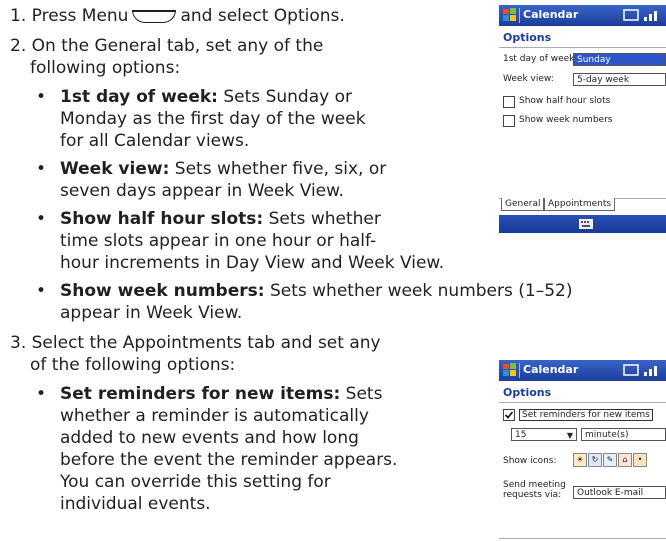 Image resolution: width=666 pixels, height=541 pixels. What do you see at coordinates (566, 120) in the screenshot?
I see `week-numbers-label: Show week numbers` at bounding box center [566, 120].